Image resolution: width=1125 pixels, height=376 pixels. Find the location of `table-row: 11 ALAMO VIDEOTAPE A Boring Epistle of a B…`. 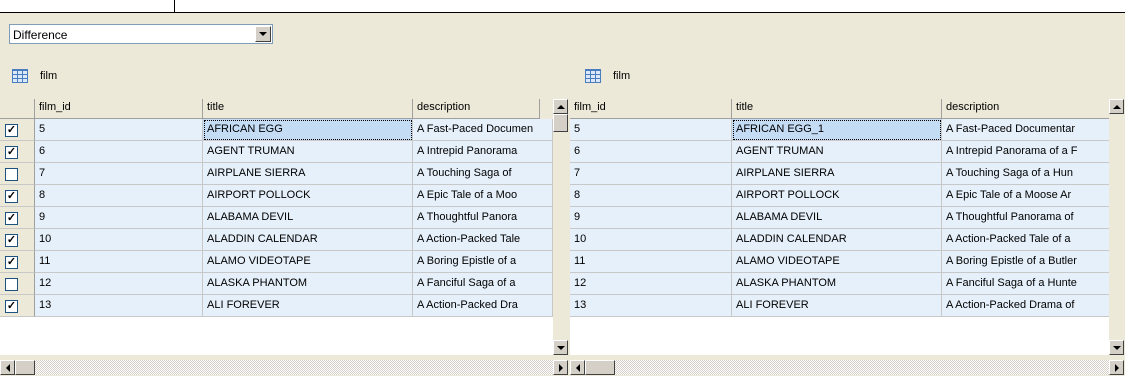

table-row: 11 ALAMO VIDEOTAPE A Boring Epistle of a B… is located at coordinates (840, 262).